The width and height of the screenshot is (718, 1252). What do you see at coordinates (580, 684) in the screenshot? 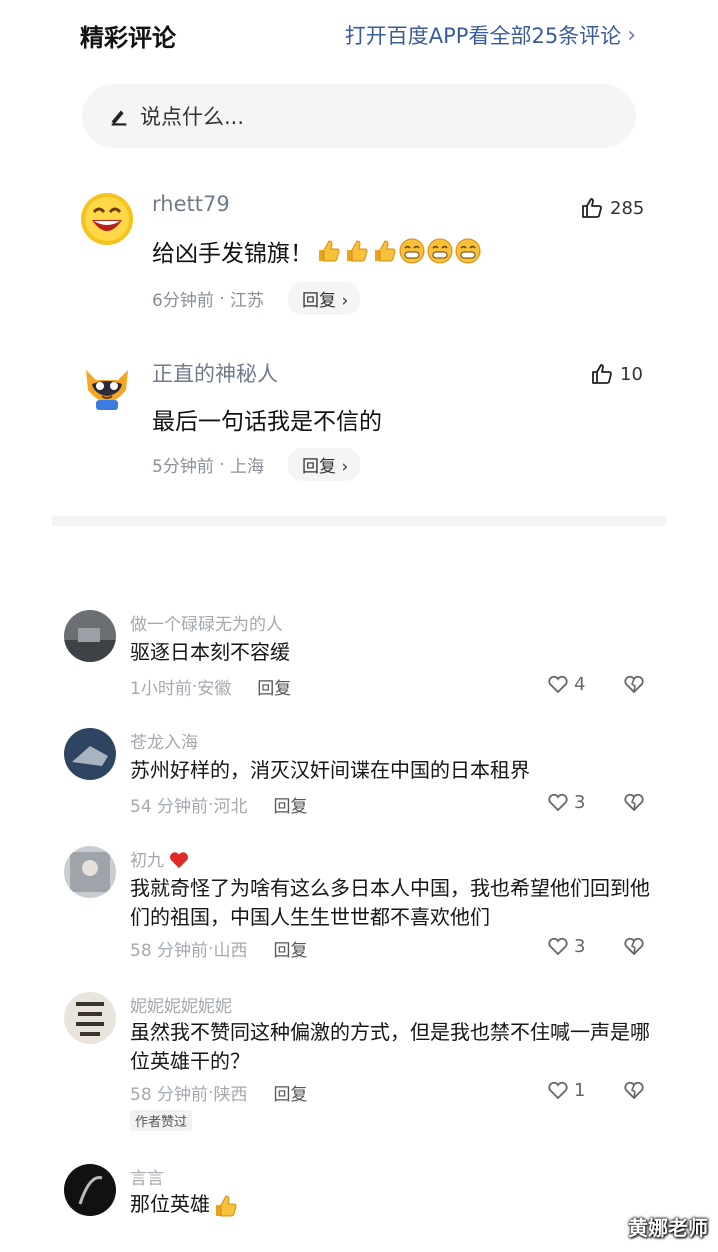
I see `like-count: 4` at bounding box center [580, 684].